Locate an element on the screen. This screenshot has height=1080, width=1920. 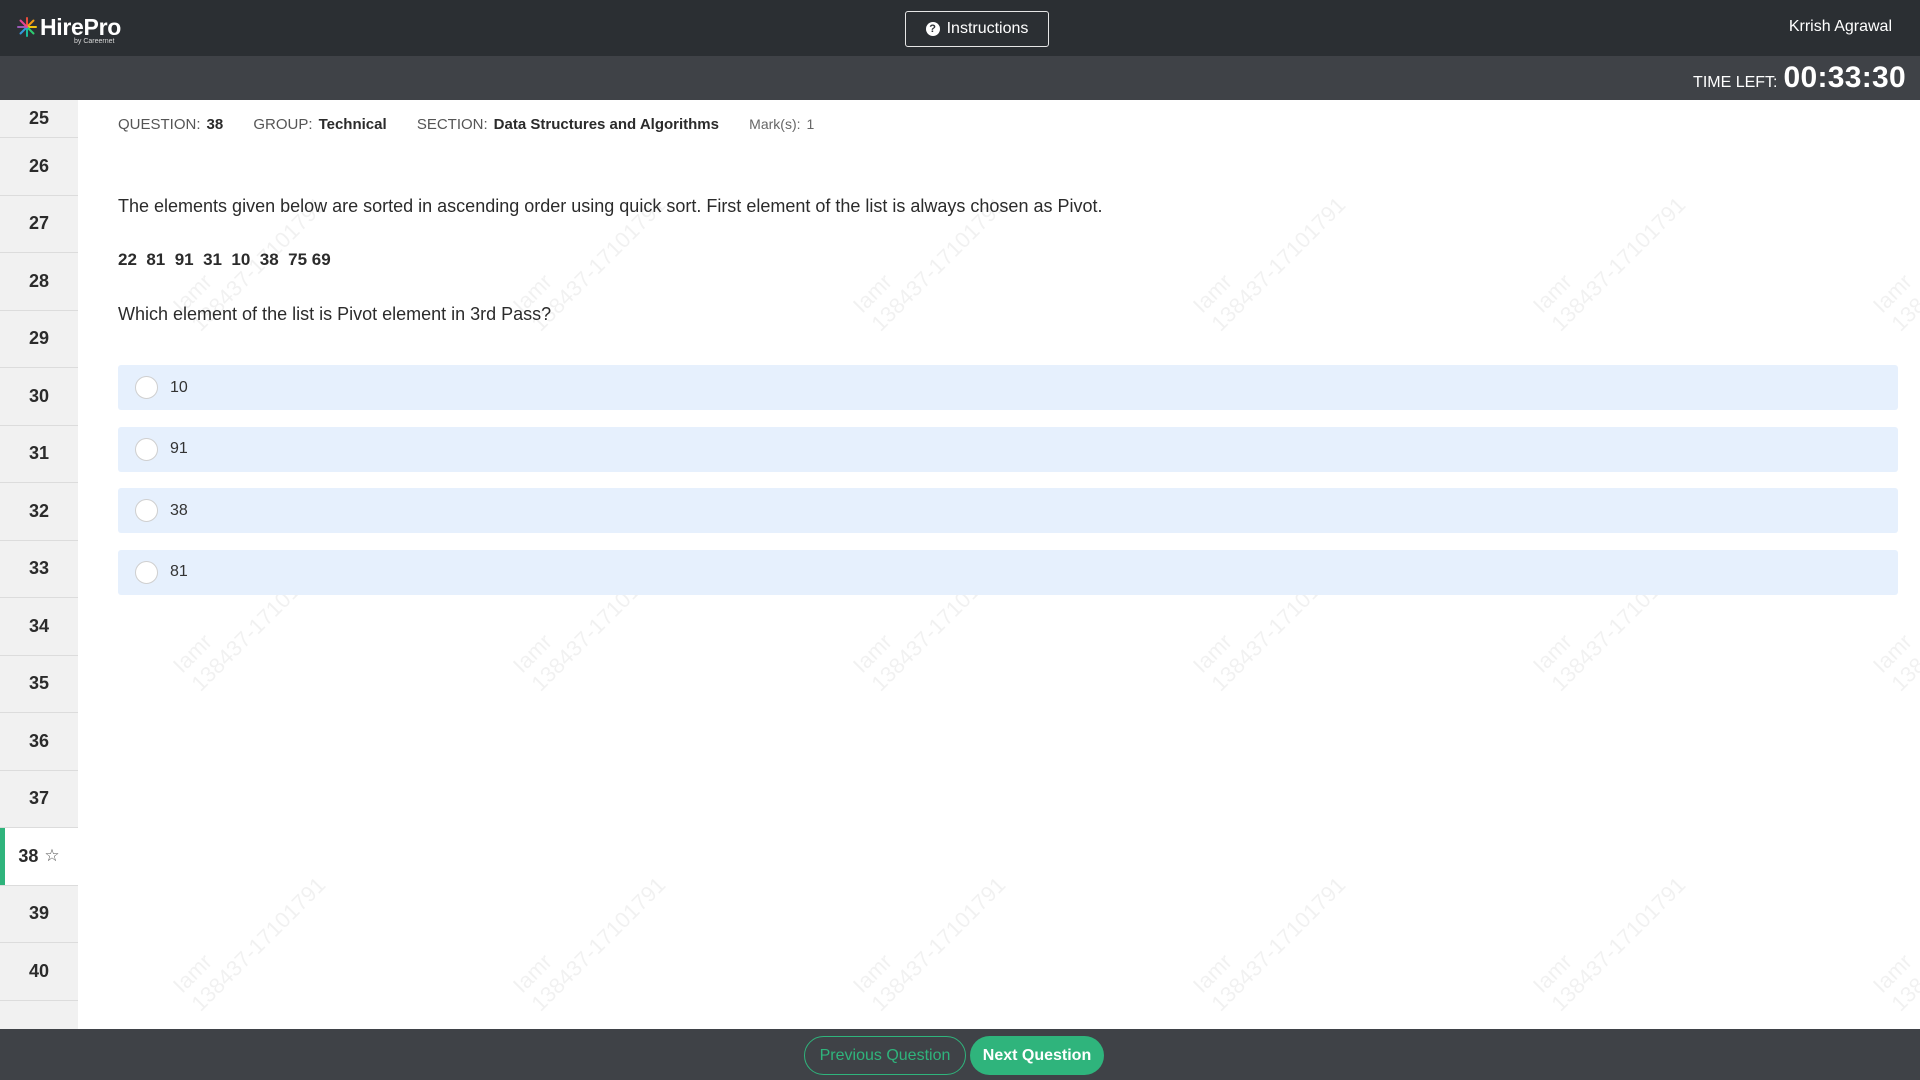
timer-bar: TIME LEFT: 00:33:30 is located at coordinates (960, 78).